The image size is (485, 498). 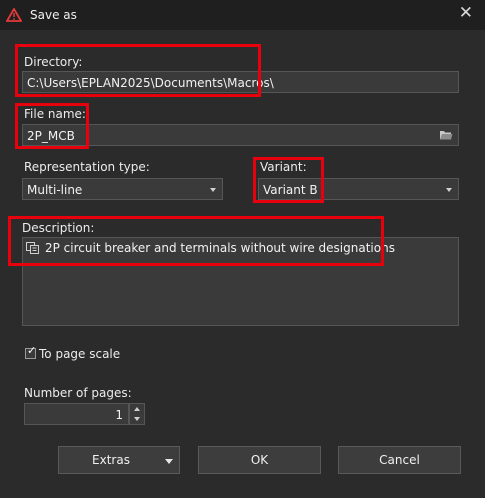 I want to click on check-icon: ✓, so click(x=32, y=350).